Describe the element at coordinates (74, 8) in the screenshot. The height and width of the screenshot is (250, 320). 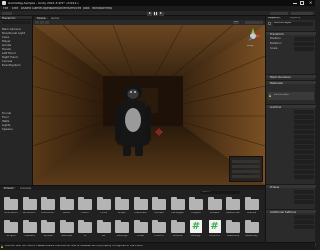
I see `menu-services: Services` at that location.